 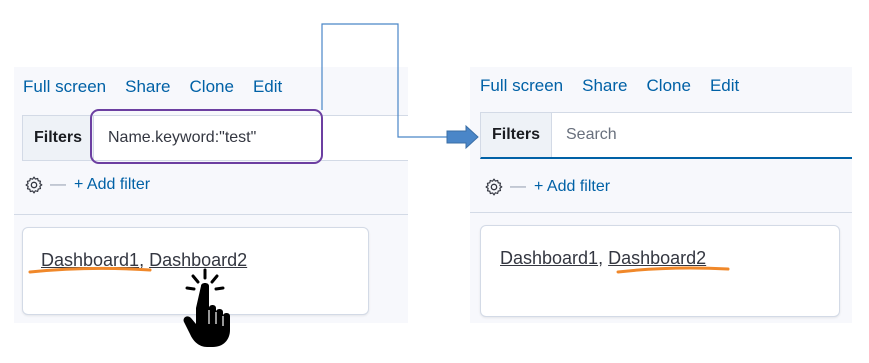 What do you see at coordinates (206, 307) in the screenshot?
I see `hand-pointer-icon` at bounding box center [206, 307].